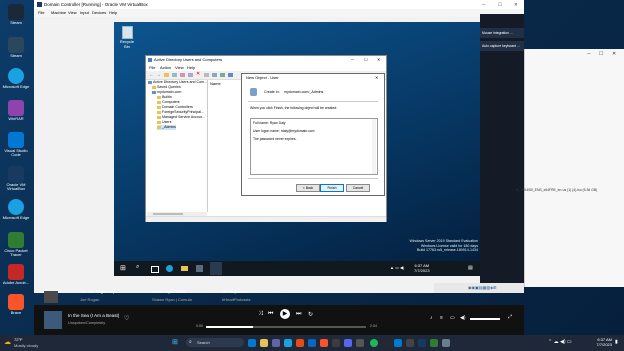  I want to click on export-icon, so click(214, 75).